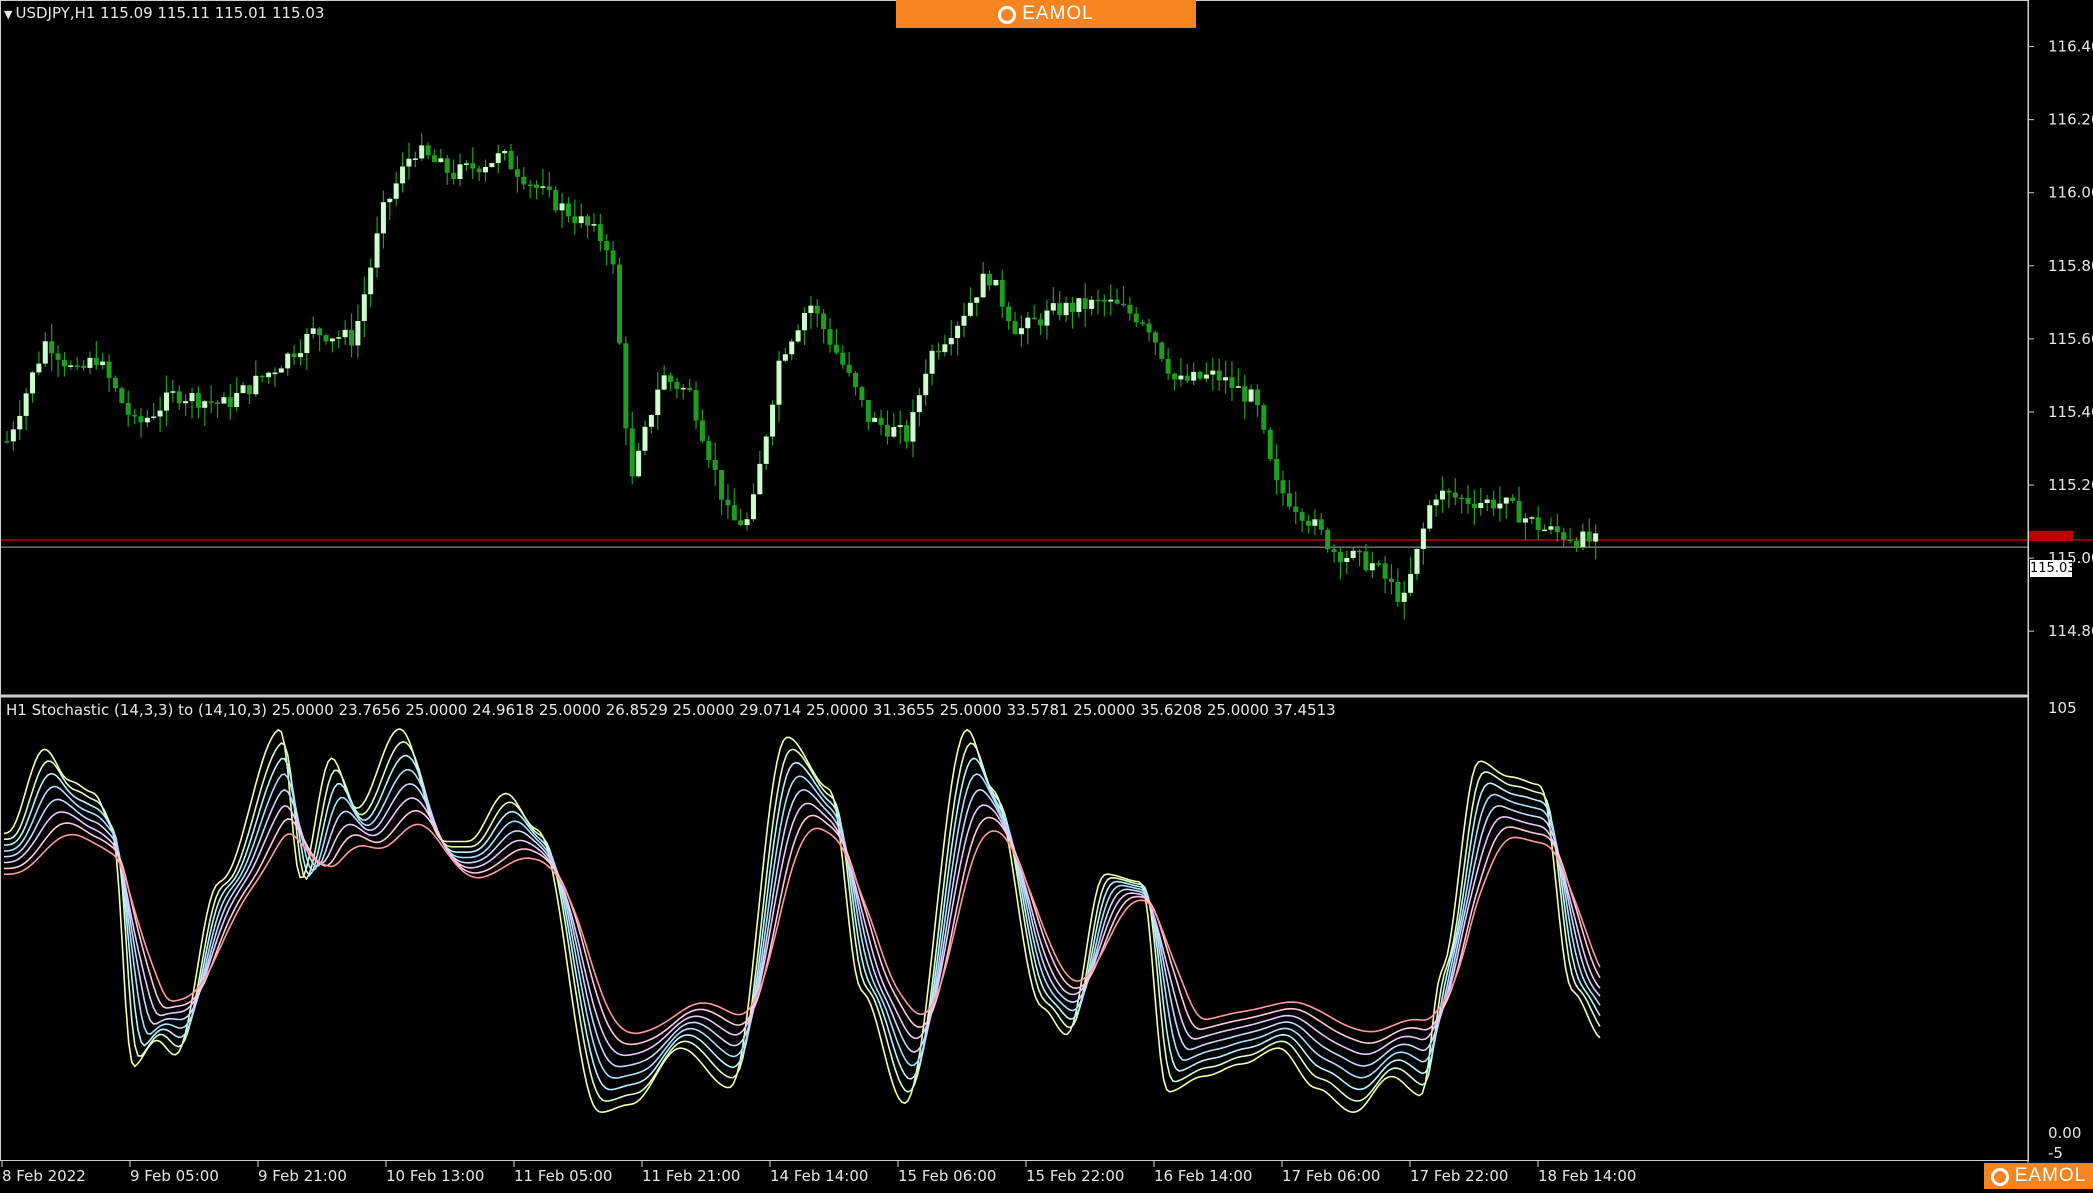 Image resolution: width=2093 pixels, height=1193 pixels. What do you see at coordinates (174, 1176) in the screenshot?
I see `time-tick-label: 9 Feb 05:00` at bounding box center [174, 1176].